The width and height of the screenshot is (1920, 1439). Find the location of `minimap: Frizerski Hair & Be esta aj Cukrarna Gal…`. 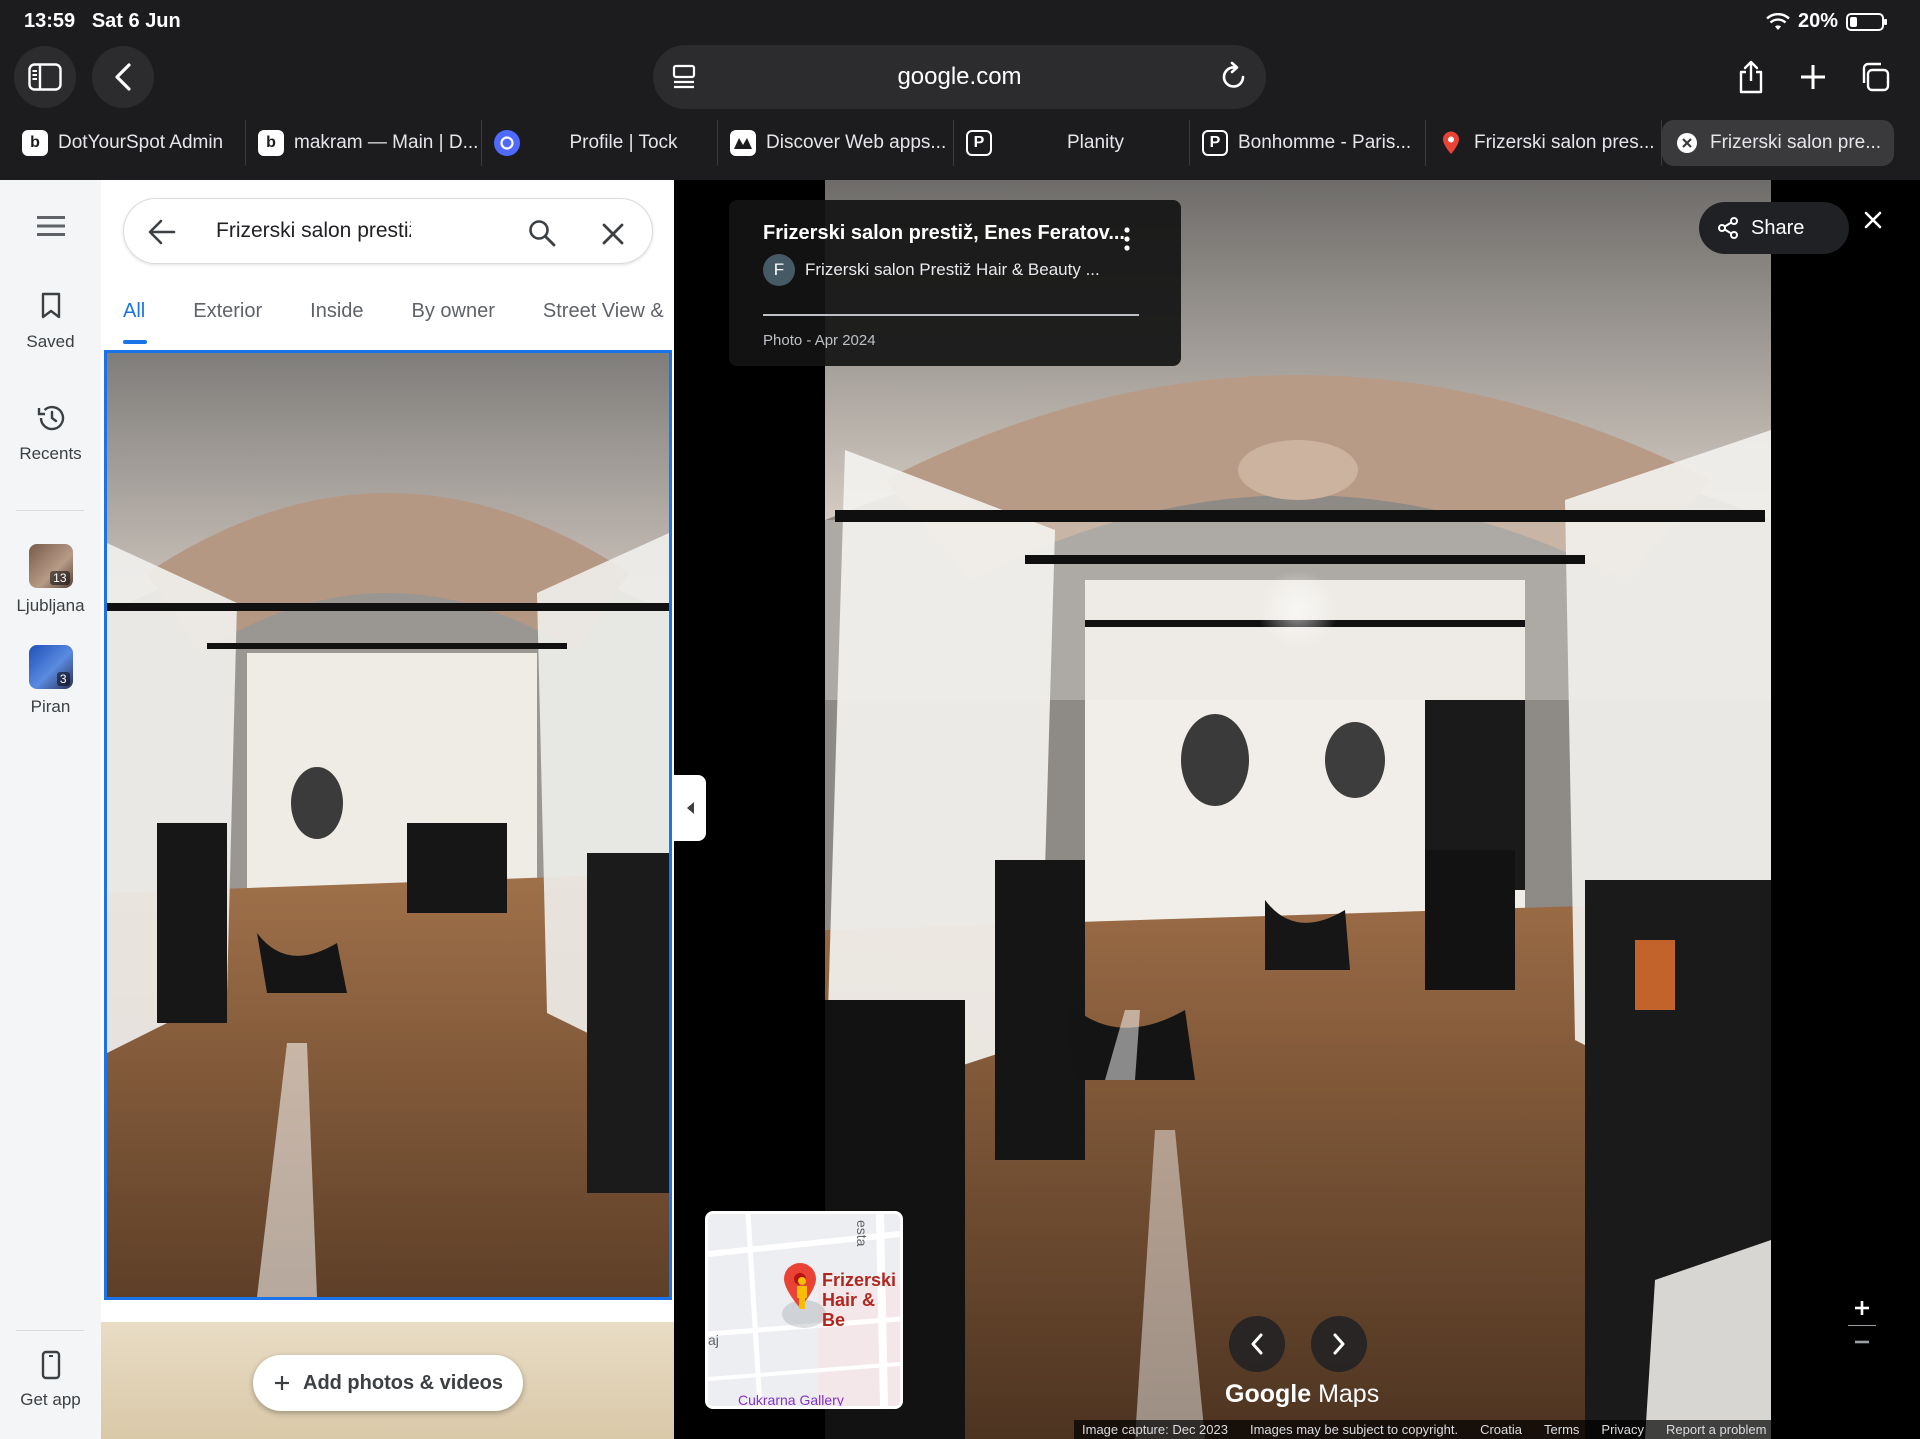

minimap: Frizerski Hair & Be esta aj Cukrarna Gal… is located at coordinates (804, 1310).